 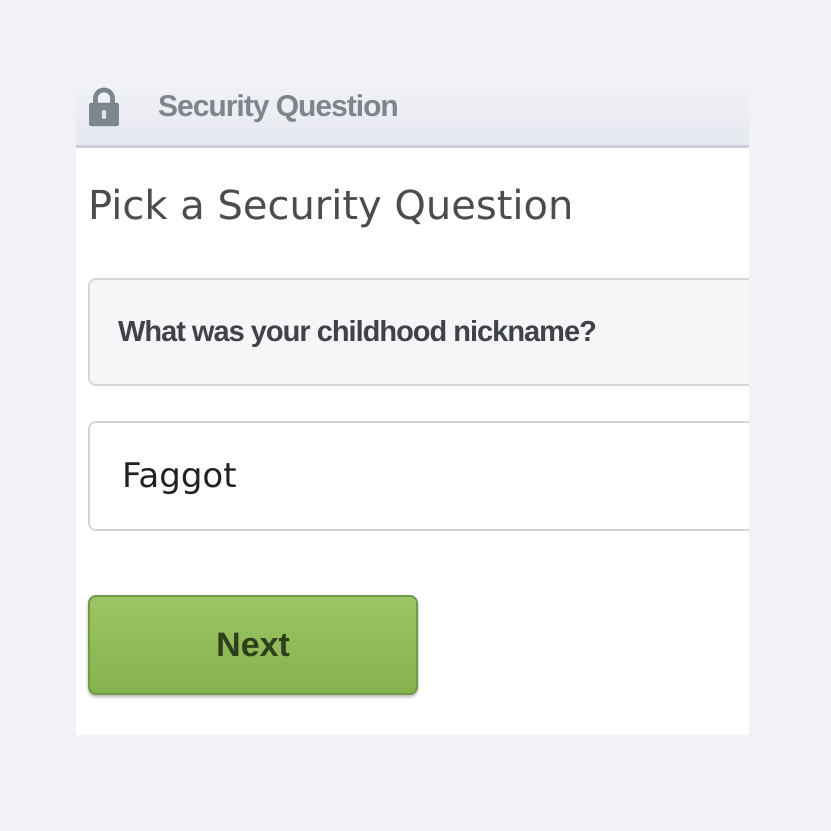 I want to click on window-title: Security Question, so click(x=278, y=107).